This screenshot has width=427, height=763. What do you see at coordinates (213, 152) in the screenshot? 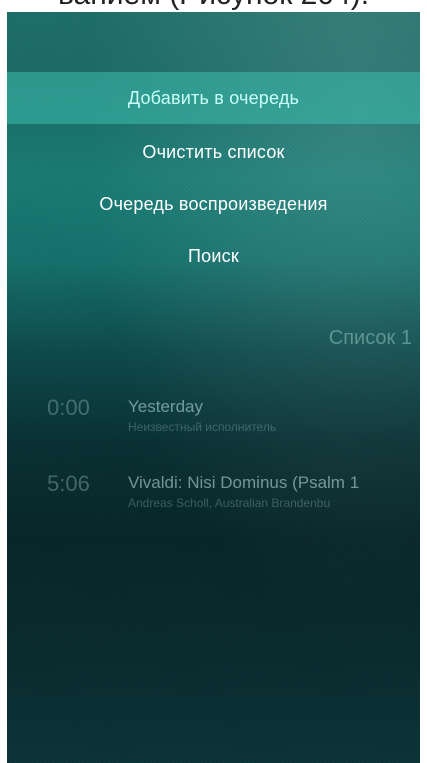
I see `menu-item-clear-list: Очистить список` at bounding box center [213, 152].